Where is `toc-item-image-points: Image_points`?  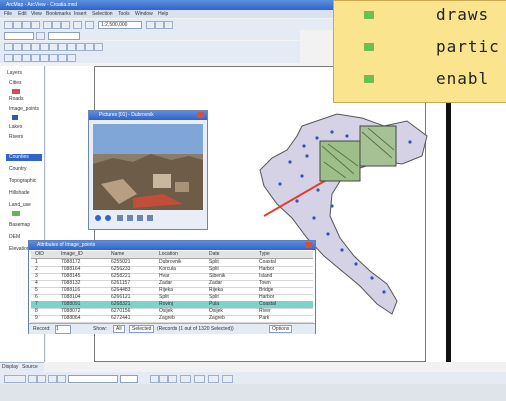 toc-item-image-points: Image_points is located at coordinates (24, 109).